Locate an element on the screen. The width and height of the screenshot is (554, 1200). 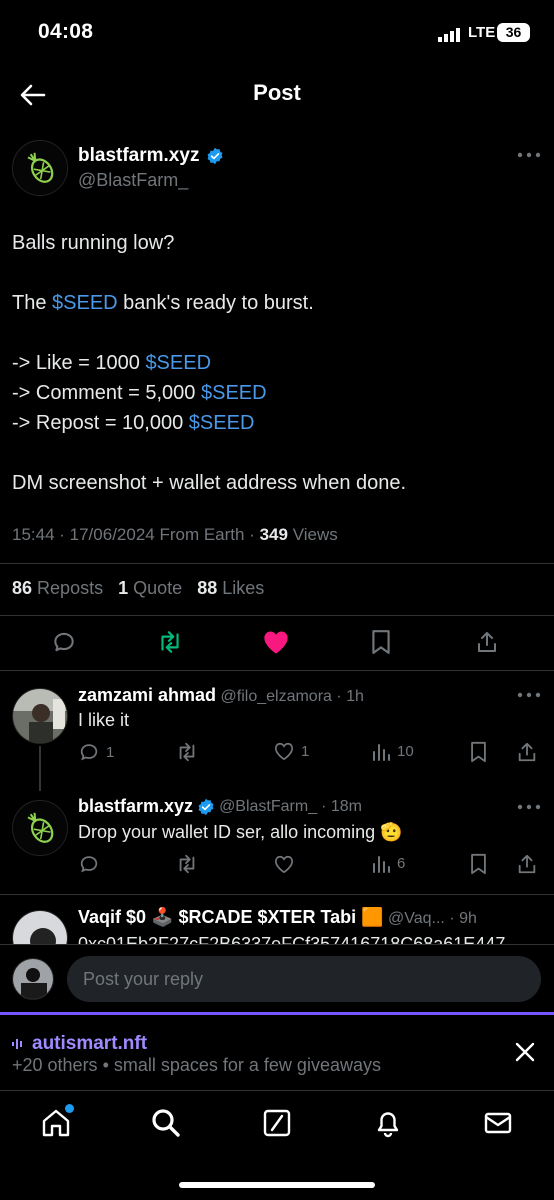
post-timestamp: 15:44 · 17/06/2024 From Earth · is located at coordinates (136, 534).